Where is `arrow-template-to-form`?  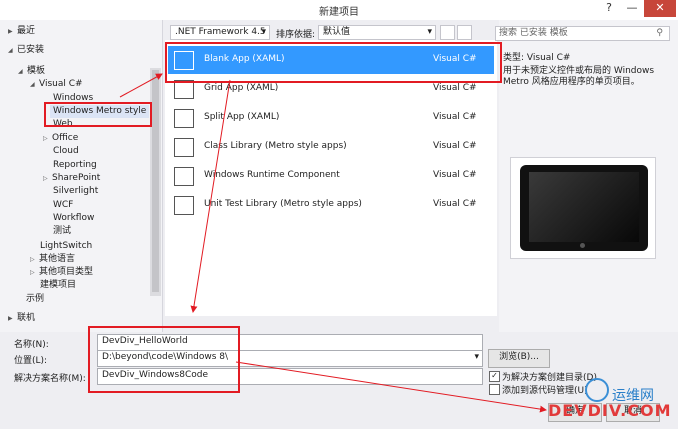 arrow-template-to-form is located at coordinates (210, 196).